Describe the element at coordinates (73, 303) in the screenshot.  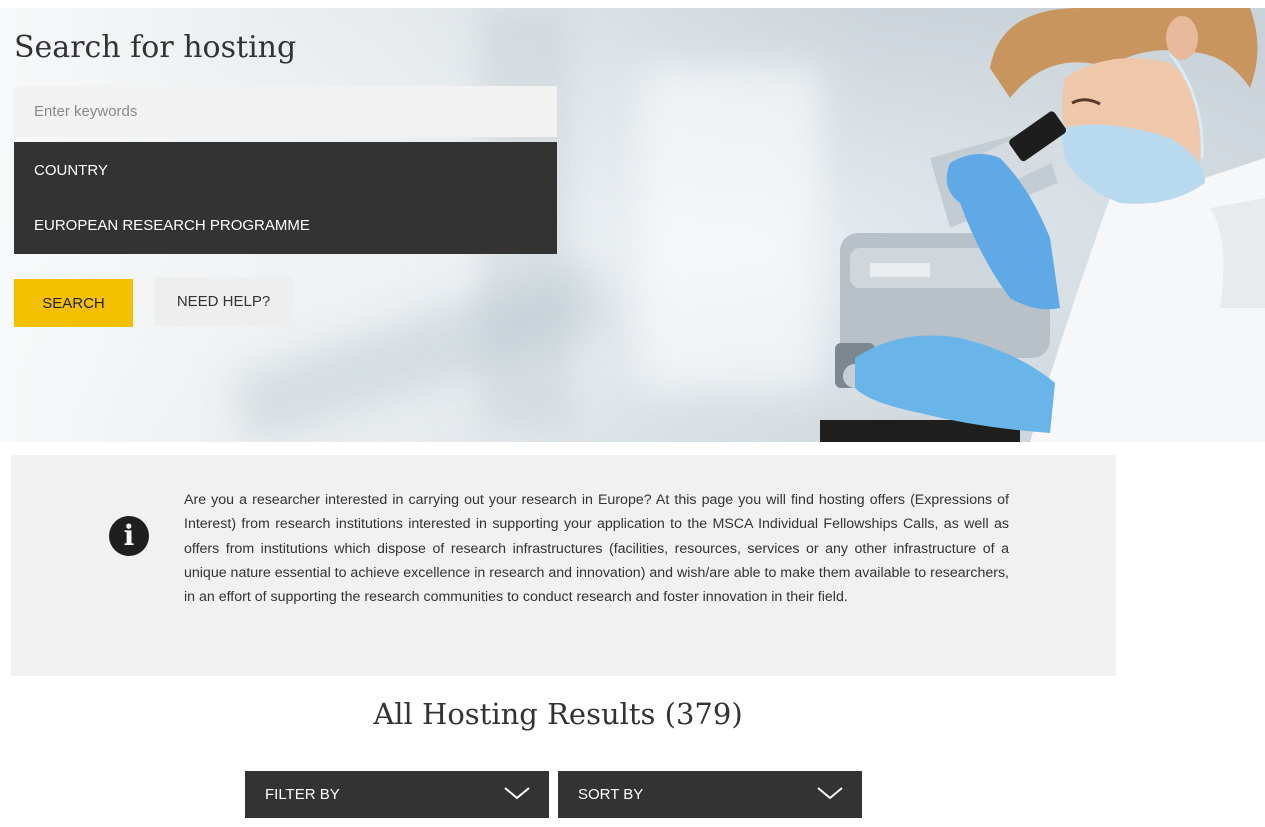
I see `search-button: SEARCH` at that location.